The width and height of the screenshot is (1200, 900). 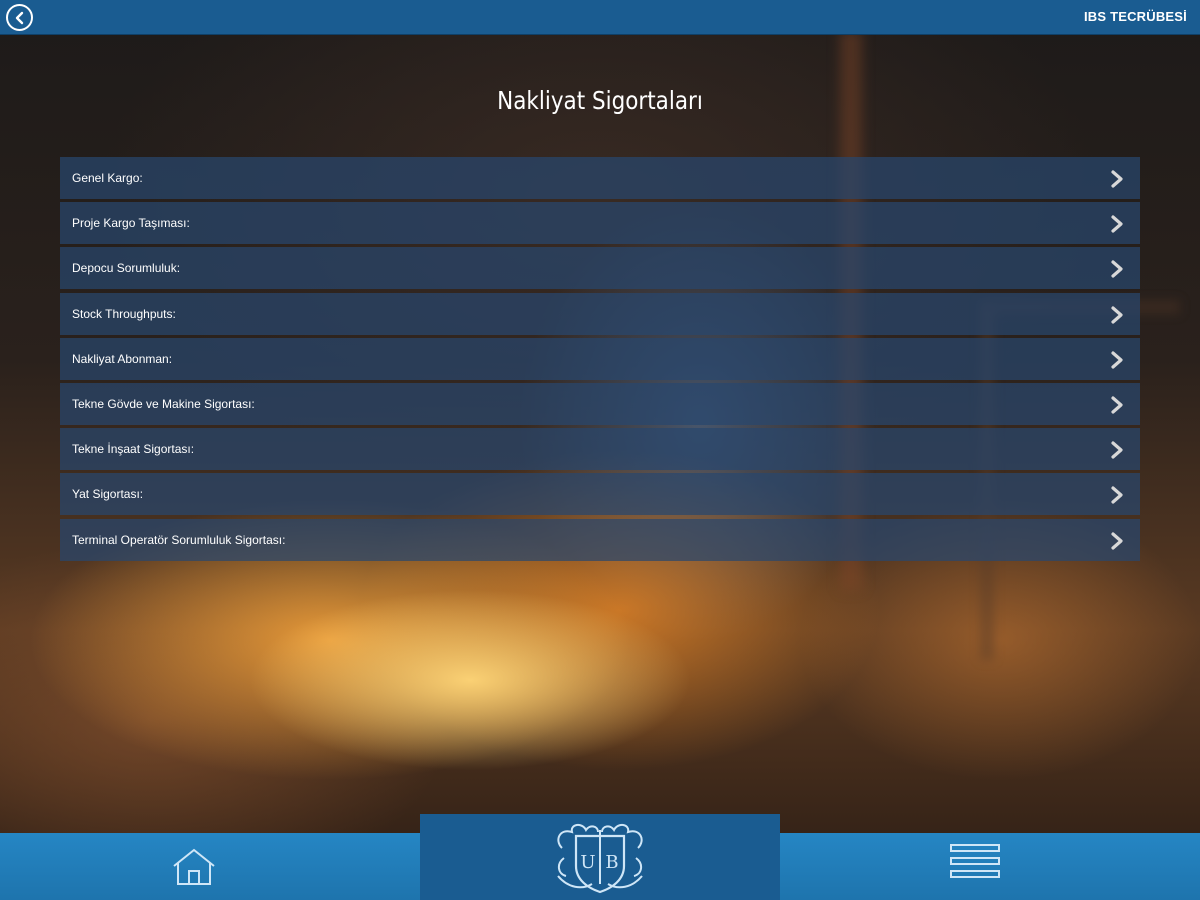 What do you see at coordinates (107, 178) in the screenshot?
I see `menu-item-label: Genel Kargo:` at bounding box center [107, 178].